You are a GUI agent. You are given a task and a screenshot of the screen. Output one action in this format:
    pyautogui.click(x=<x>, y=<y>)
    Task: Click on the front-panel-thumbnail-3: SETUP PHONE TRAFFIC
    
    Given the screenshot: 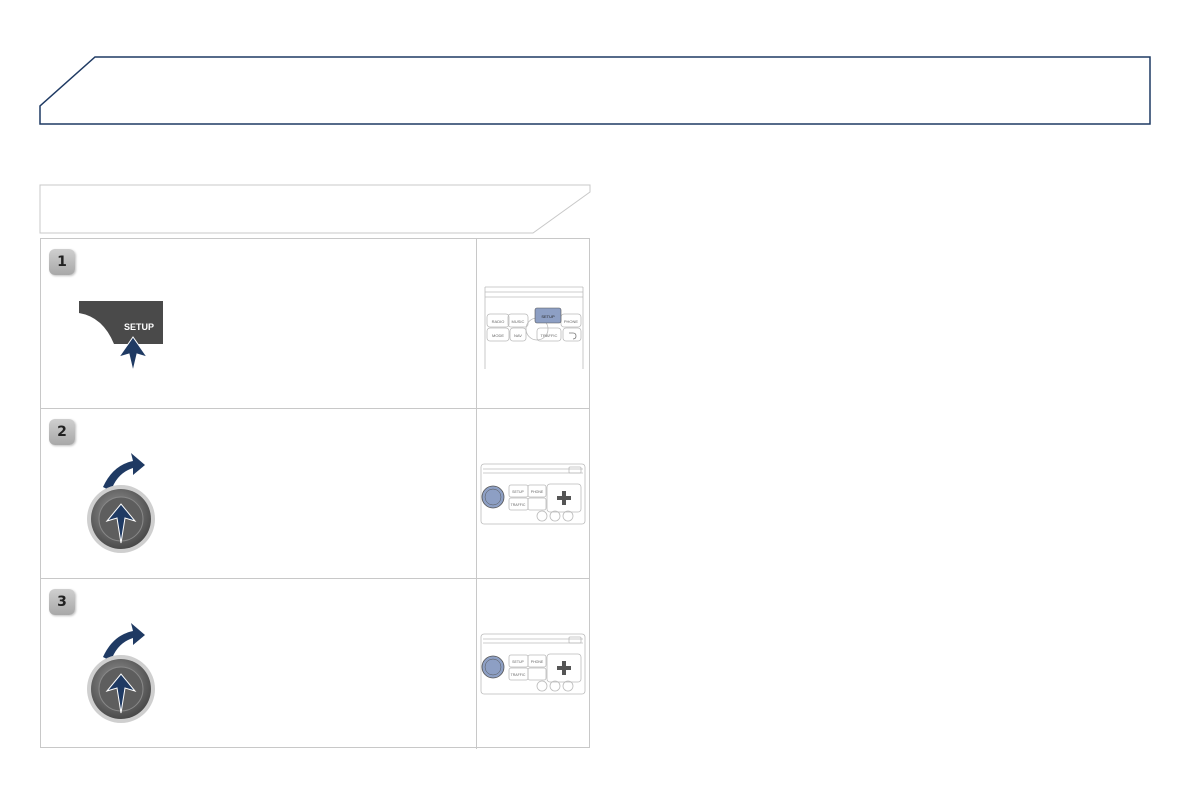 What is the action you would take?
    pyautogui.click(x=533, y=664)
    